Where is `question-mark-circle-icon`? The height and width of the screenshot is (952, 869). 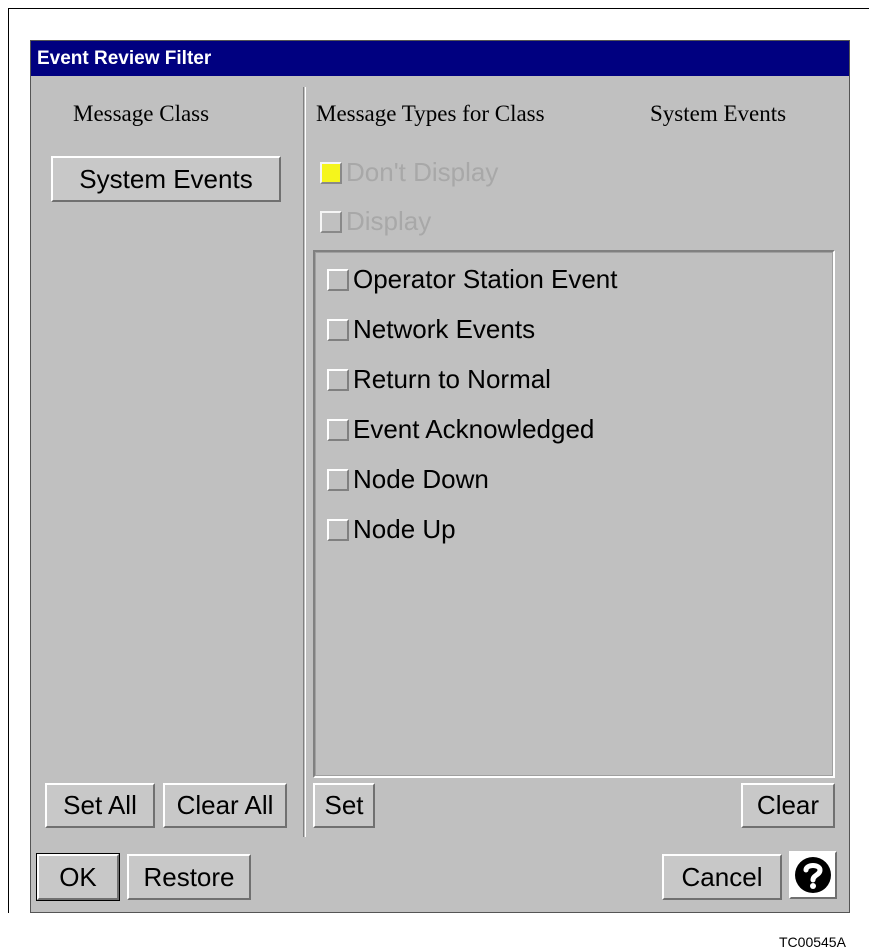 question-mark-circle-icon is located at coordinates (813, 875).